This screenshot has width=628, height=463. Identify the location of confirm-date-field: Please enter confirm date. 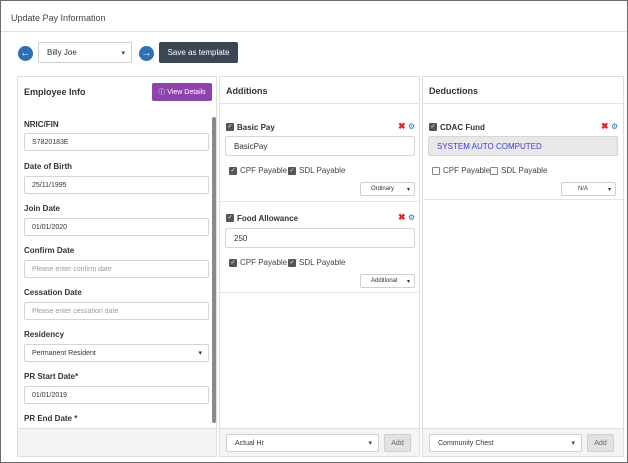
(116, 269).